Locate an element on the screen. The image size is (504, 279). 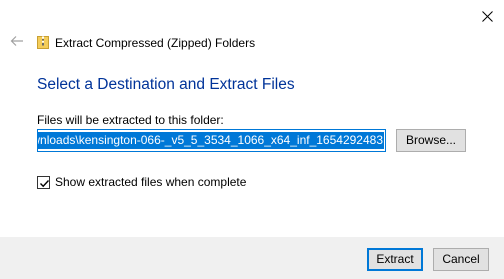
checkmark-icon is located at coordinates (45, 183).